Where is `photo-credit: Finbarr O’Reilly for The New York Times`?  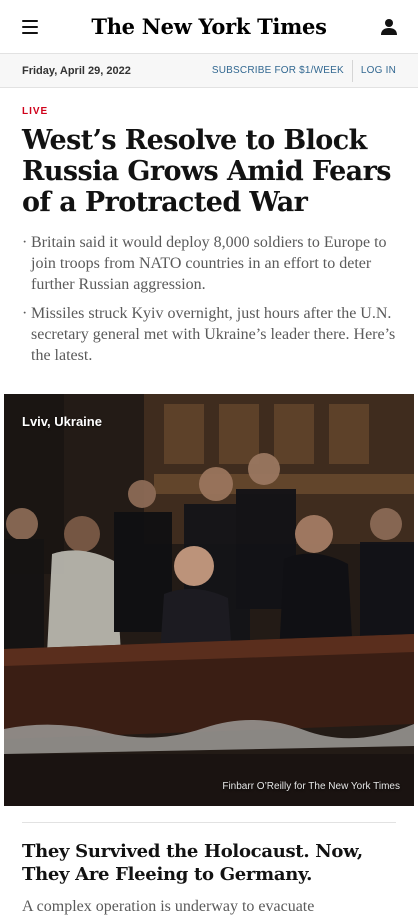
photo-credit: Finbarr O’Reilly for The New York Times is located at coordinates (311, 786).